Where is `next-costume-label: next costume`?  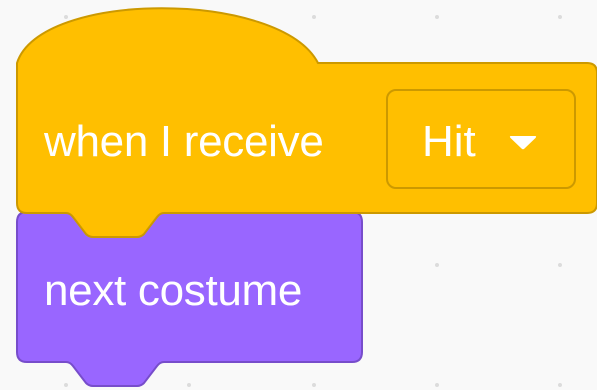
next-costume-label: next costume is located at coordinates (173, 290).